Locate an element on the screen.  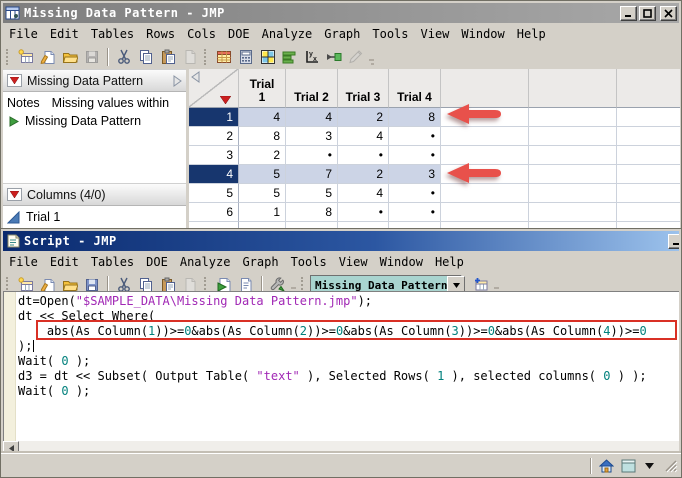
column-header-trial-3: Trial 3 is located at coordinates (363, 88).